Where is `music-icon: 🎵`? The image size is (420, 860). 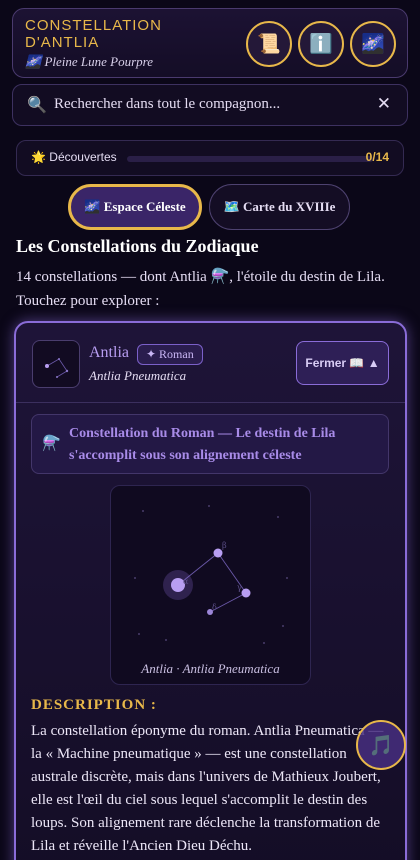
music-icon: 🎵 is located at coordinates (381, 745).